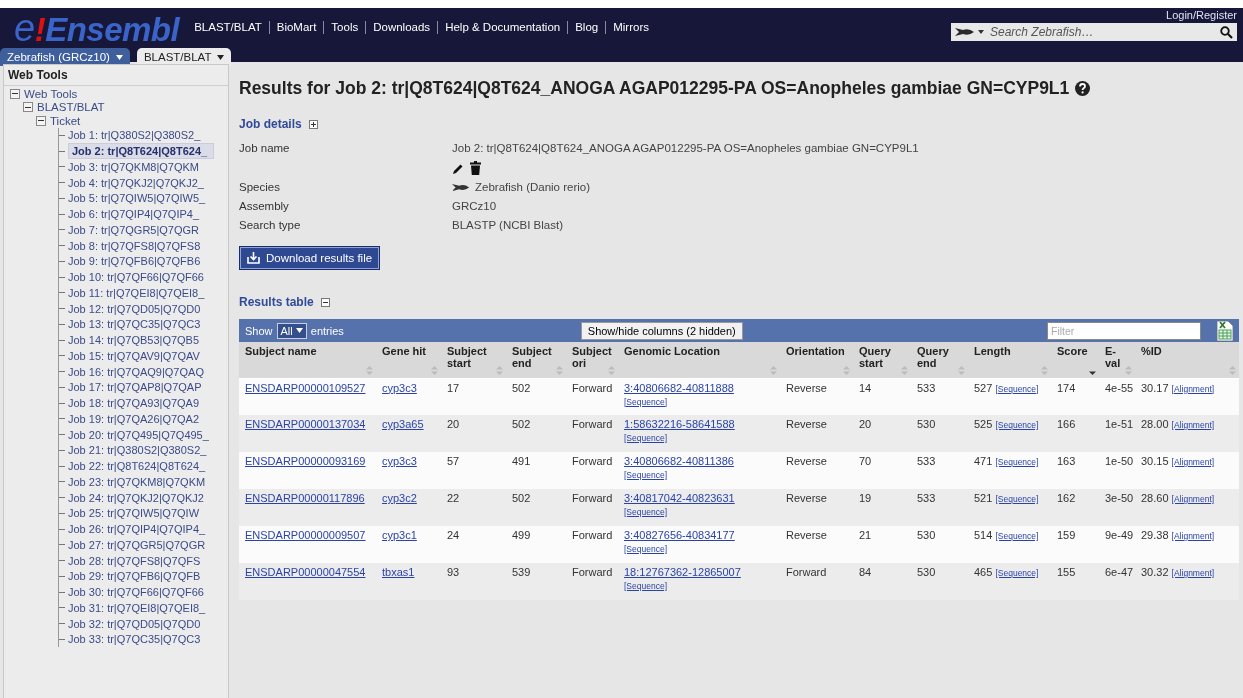 This screenshot has height=698, width=1243. What do you see at coordinates (399, 535) in the screenshot?
I see `gene-link: cyp3c1` at bounding box center [399, 535].